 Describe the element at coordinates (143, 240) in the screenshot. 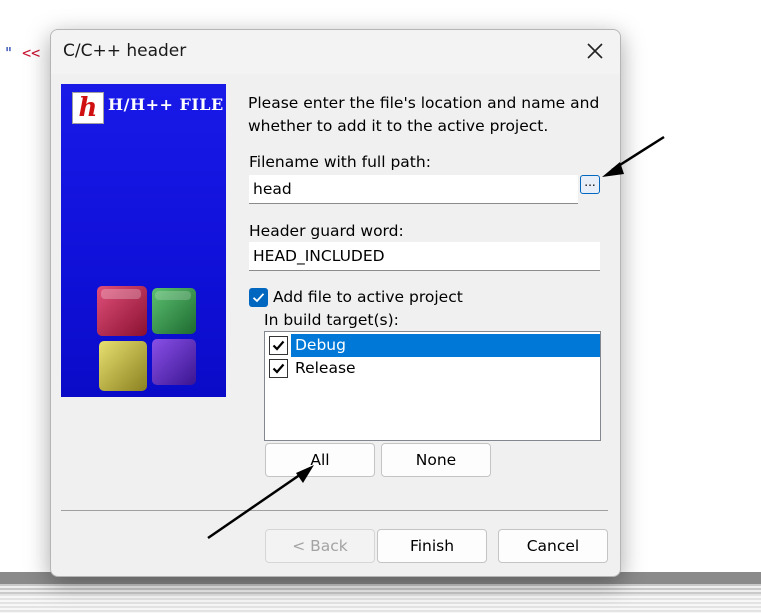

I see `wizard-logo-panel: h H/H++ FILE` at that location.